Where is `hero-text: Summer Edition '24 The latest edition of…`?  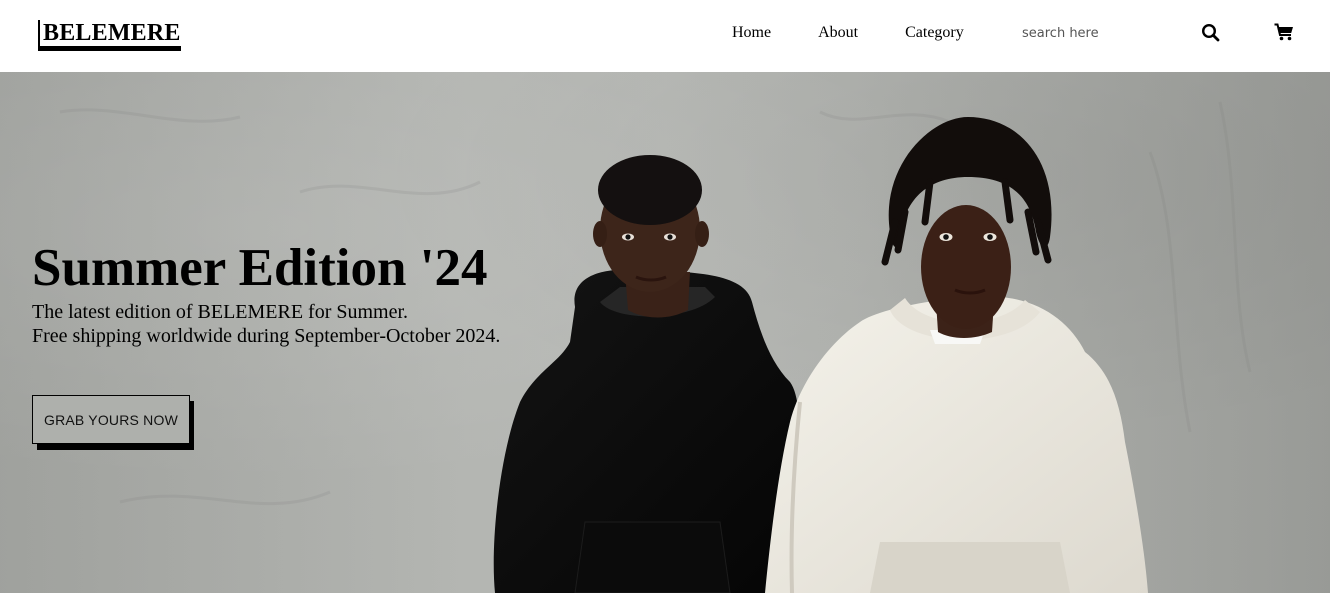 hero-text: Summer Edition '24 The latest edition of… is located at coordinates (266, 294).